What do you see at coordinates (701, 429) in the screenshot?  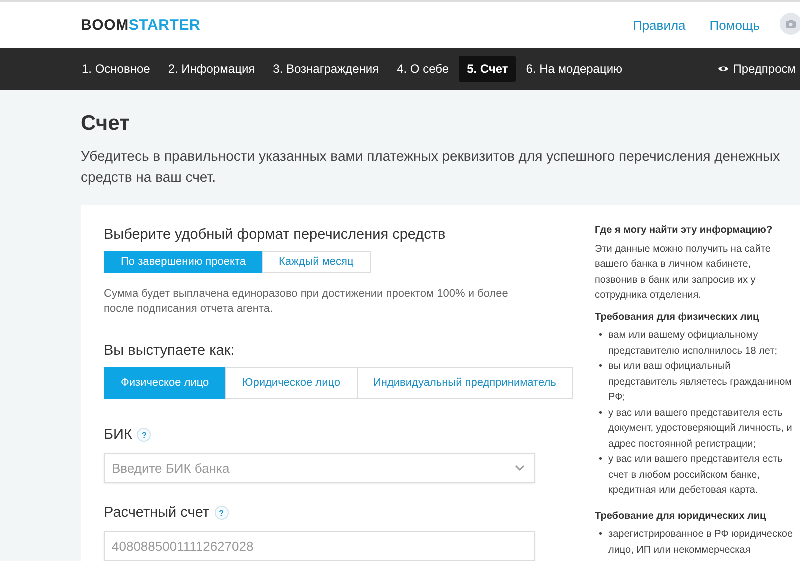 I see `requirement-item: у вас или вашего представителя есть документ, удостоверяющий личность, и адрес постоянной регистрации;` at bounding box center [701, 429].